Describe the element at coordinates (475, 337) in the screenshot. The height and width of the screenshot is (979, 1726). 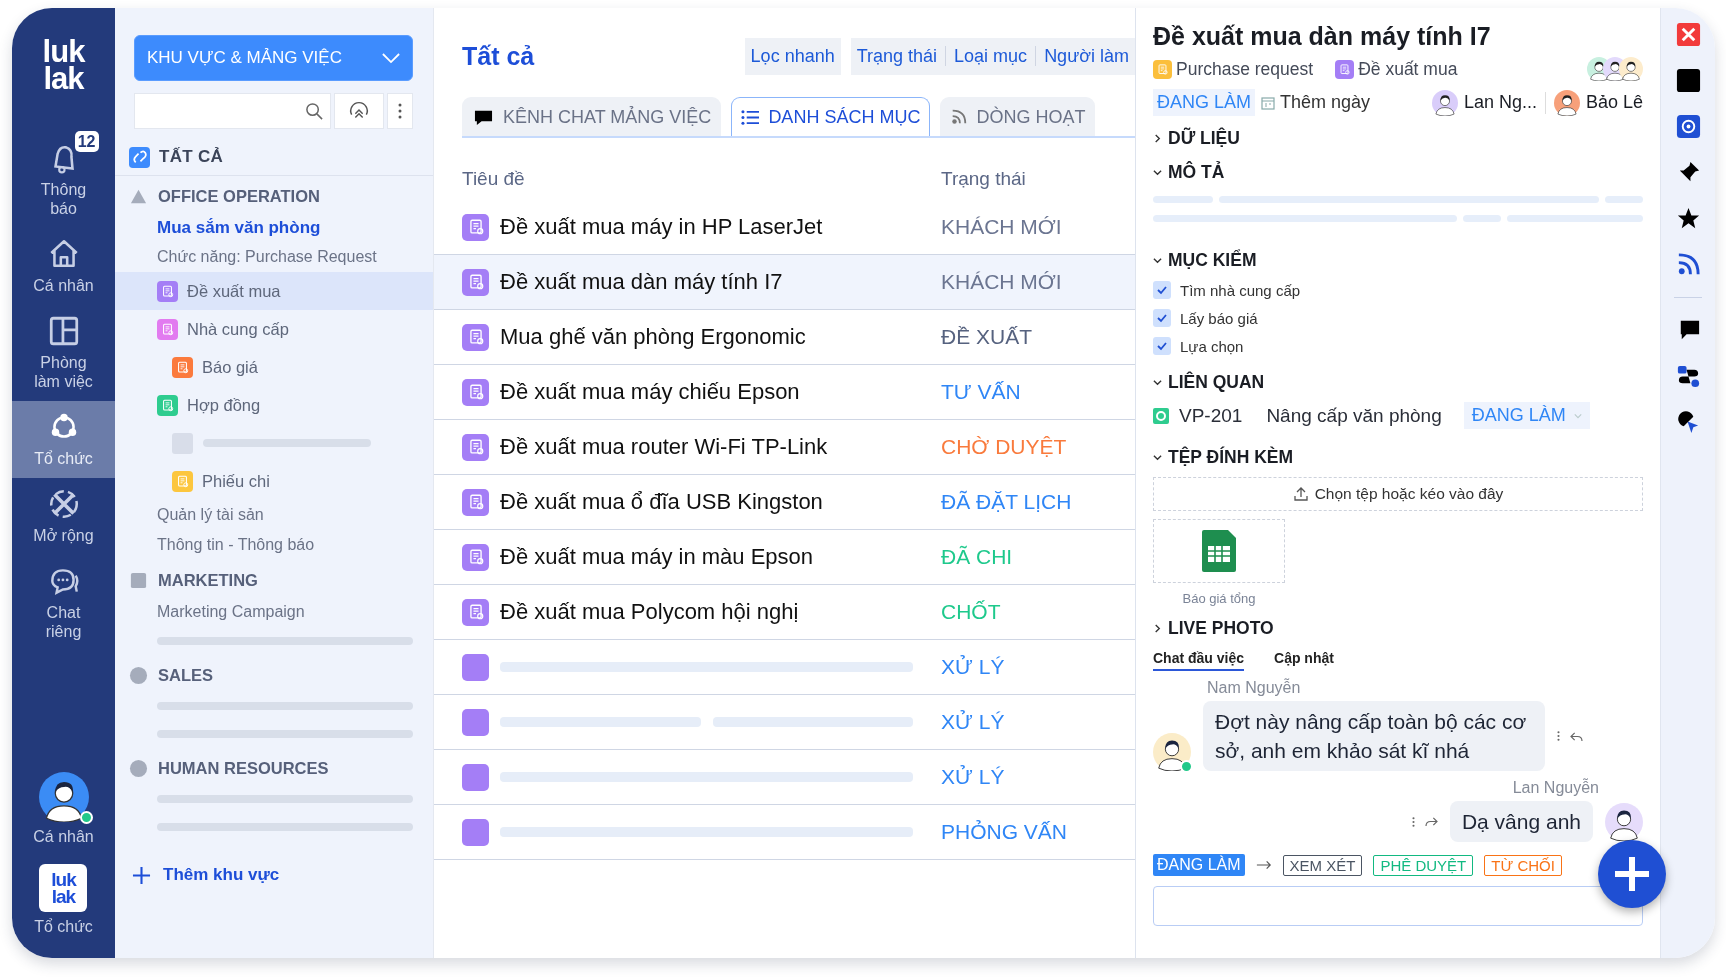
I see `document-icon` at that location.